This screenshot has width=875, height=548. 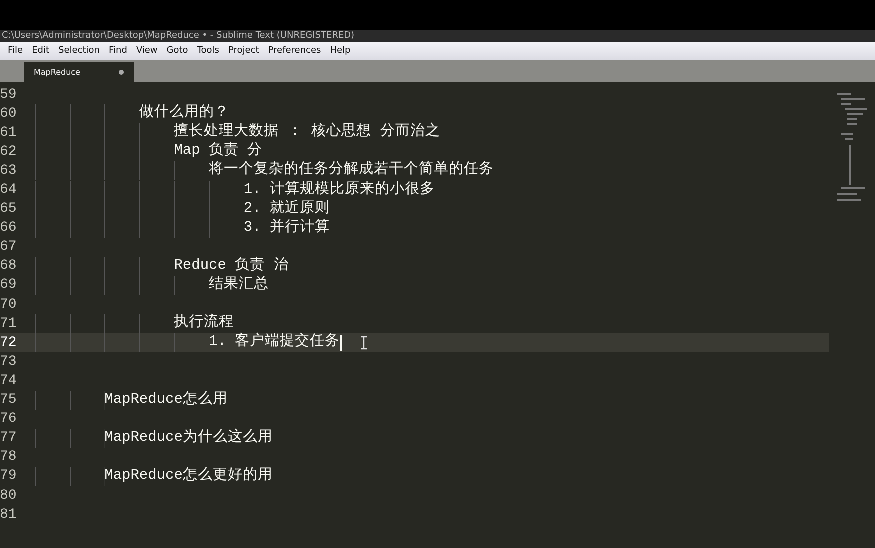 I want to click on menu-item: Edit, so click(x=41, y=51).